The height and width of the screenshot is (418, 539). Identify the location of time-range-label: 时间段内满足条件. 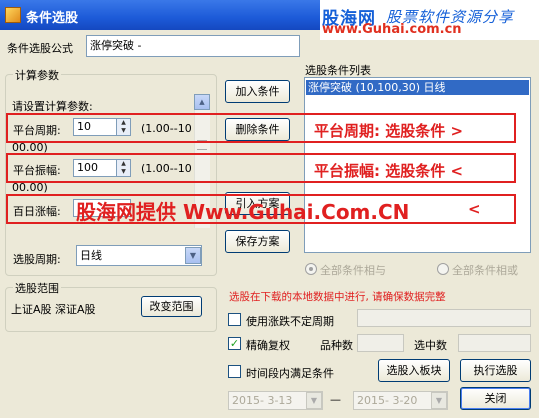
(290, 373).